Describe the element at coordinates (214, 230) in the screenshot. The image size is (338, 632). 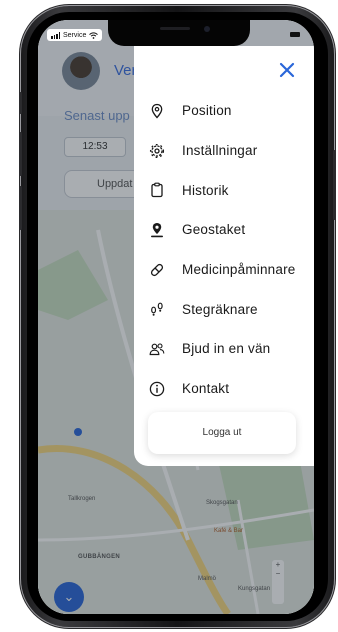
I see `menu-item-label: Geostaket` at that location.